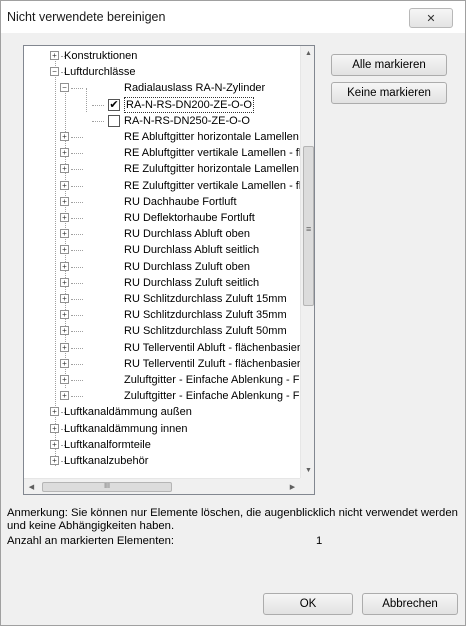  What do you see at coordinates (192, 250) in the screenshot?
I see `tree-item-label: RU Durchlass Abluft seitlich` at bounding box center [192, 250].